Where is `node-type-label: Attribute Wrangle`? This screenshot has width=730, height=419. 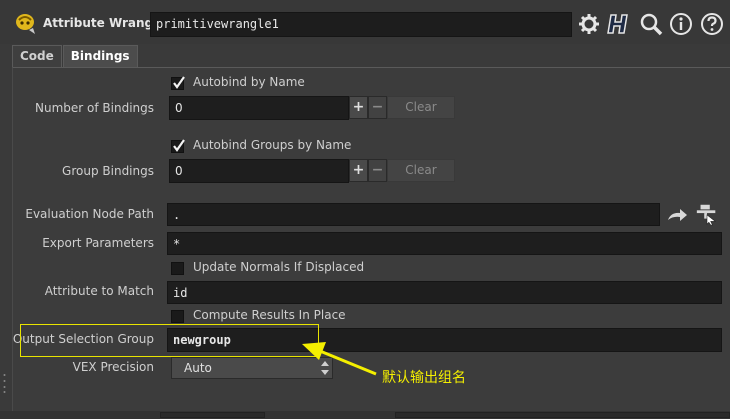 node-type-label: Attribute Wrangle is located at coordinates (104, 23).